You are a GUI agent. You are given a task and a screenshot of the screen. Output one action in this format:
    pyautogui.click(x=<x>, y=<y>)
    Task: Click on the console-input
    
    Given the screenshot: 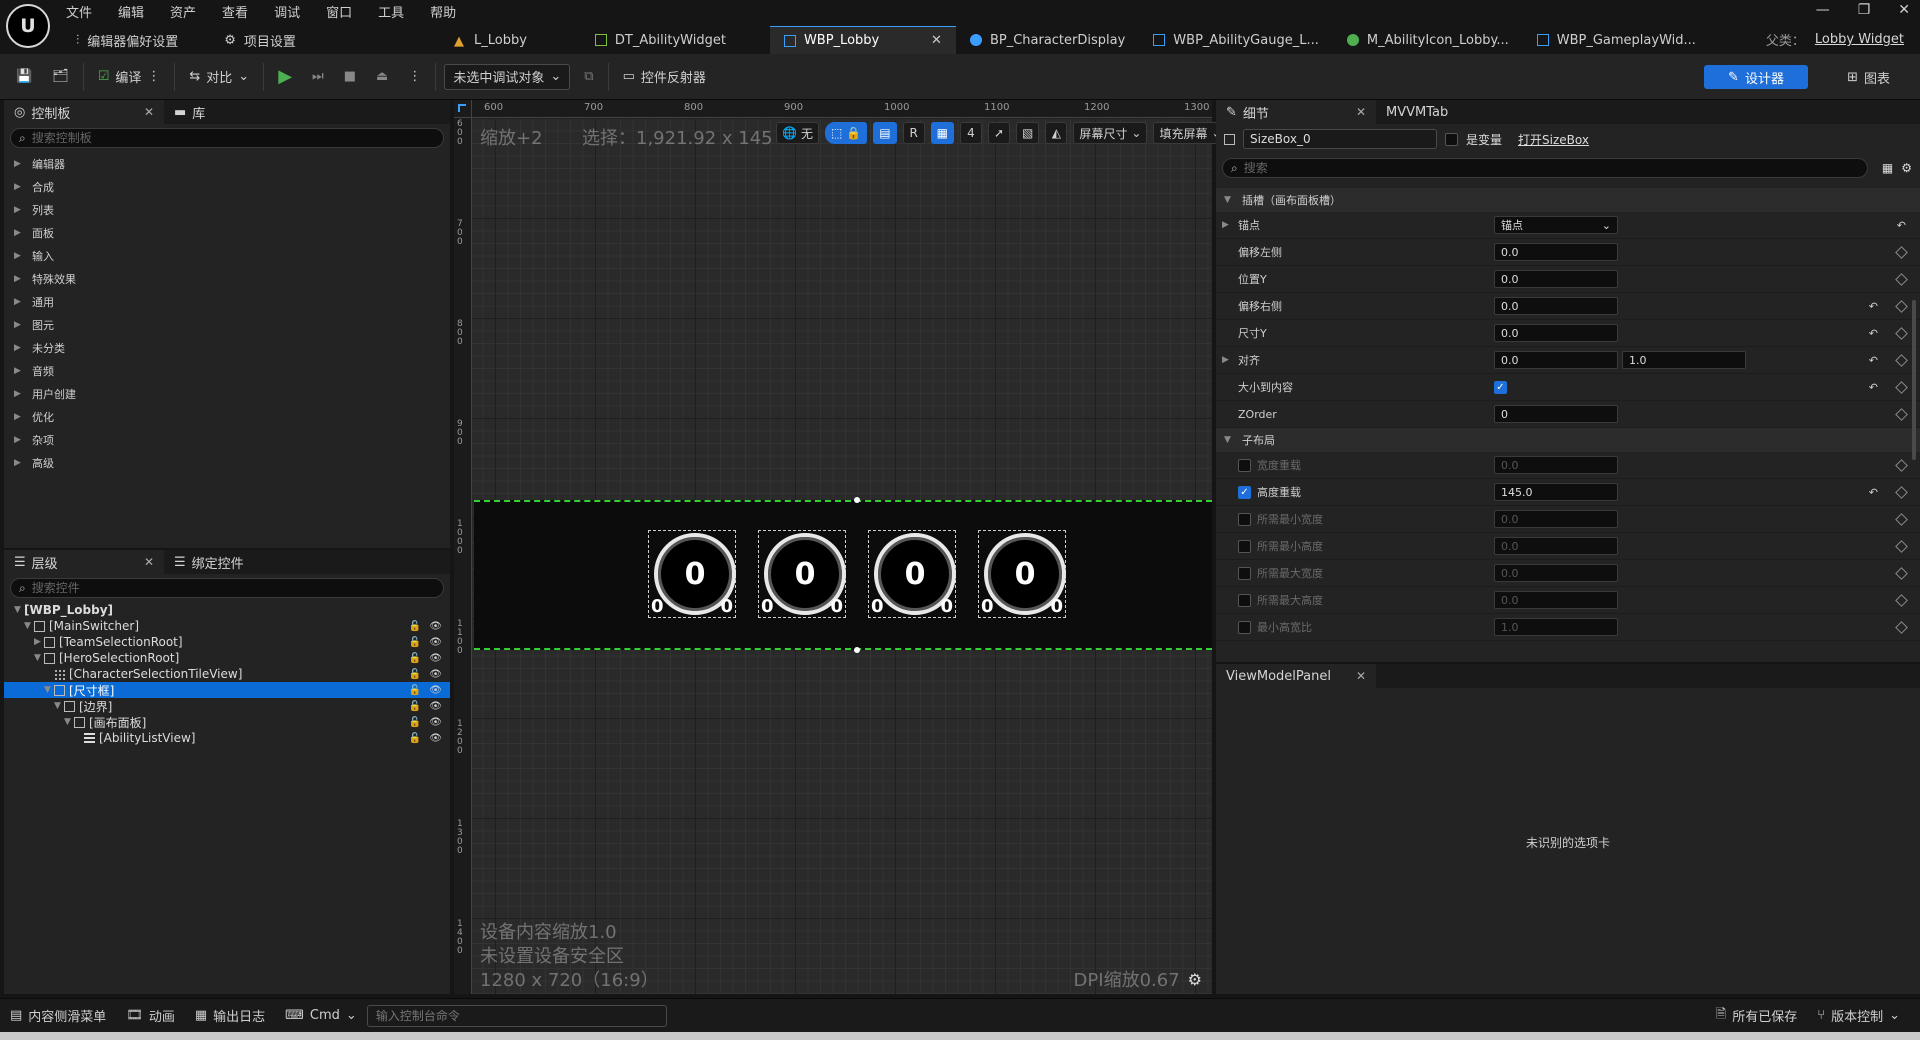 What is the action you would take?
    pyautogui.click(x=516, y=1015)
    